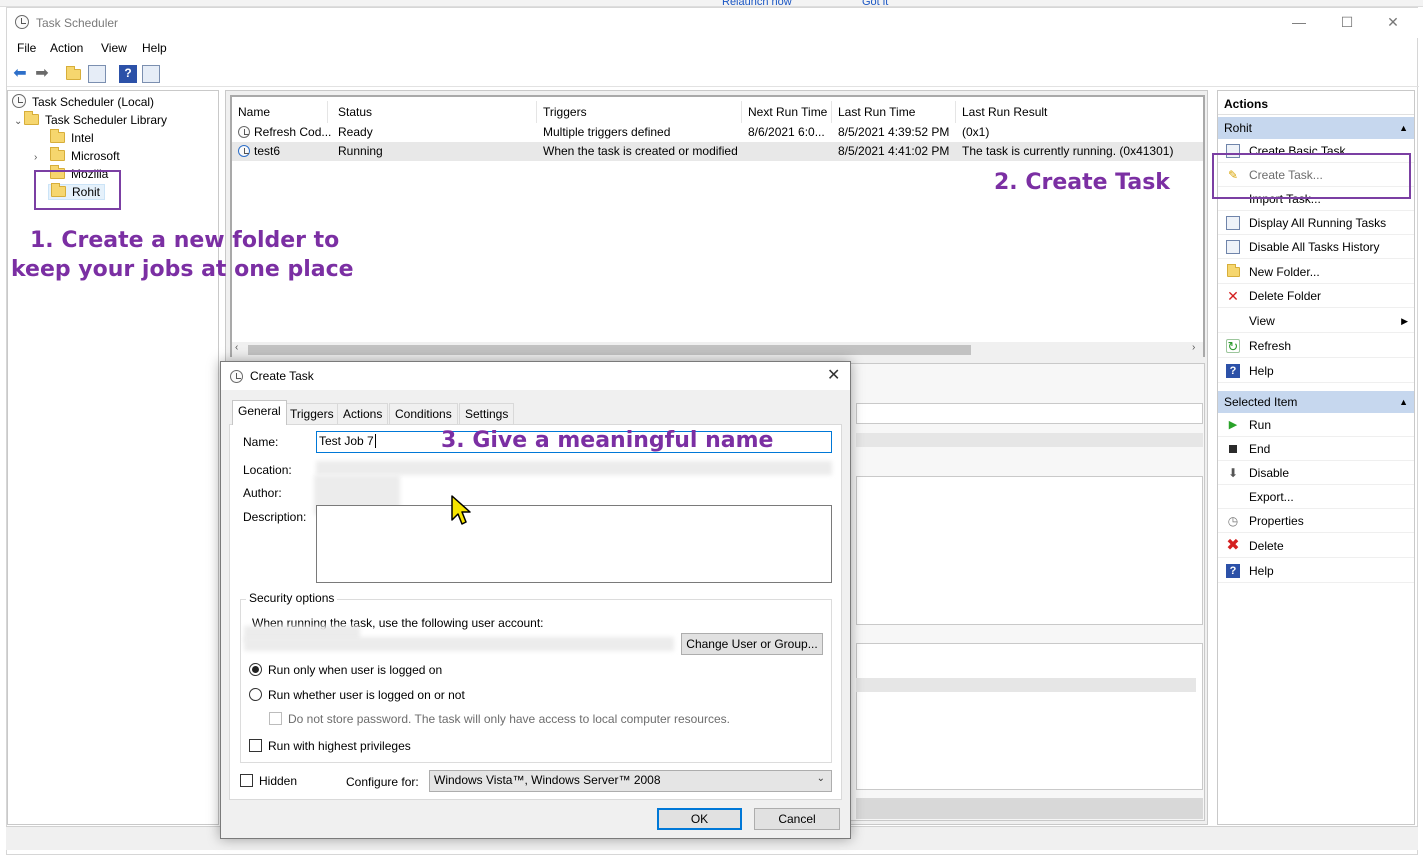 Image resolution: width=1423 pixels, height=859 pixels. I want to click on tree-item-label: Microsoft, so click(95, 156).